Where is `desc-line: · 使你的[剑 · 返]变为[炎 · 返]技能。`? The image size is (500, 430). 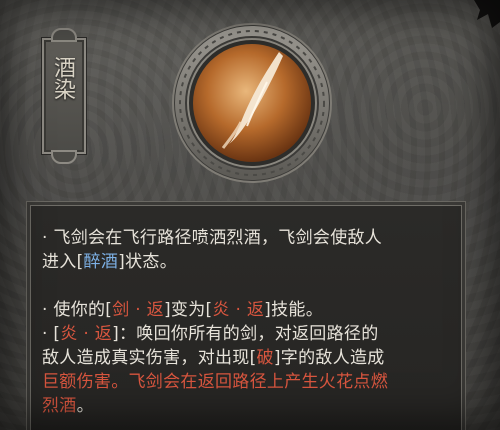 desc-line: · 使你的[剑 · 返]变为[炎 · 返]技能。 is located at coordinates (182, 310).